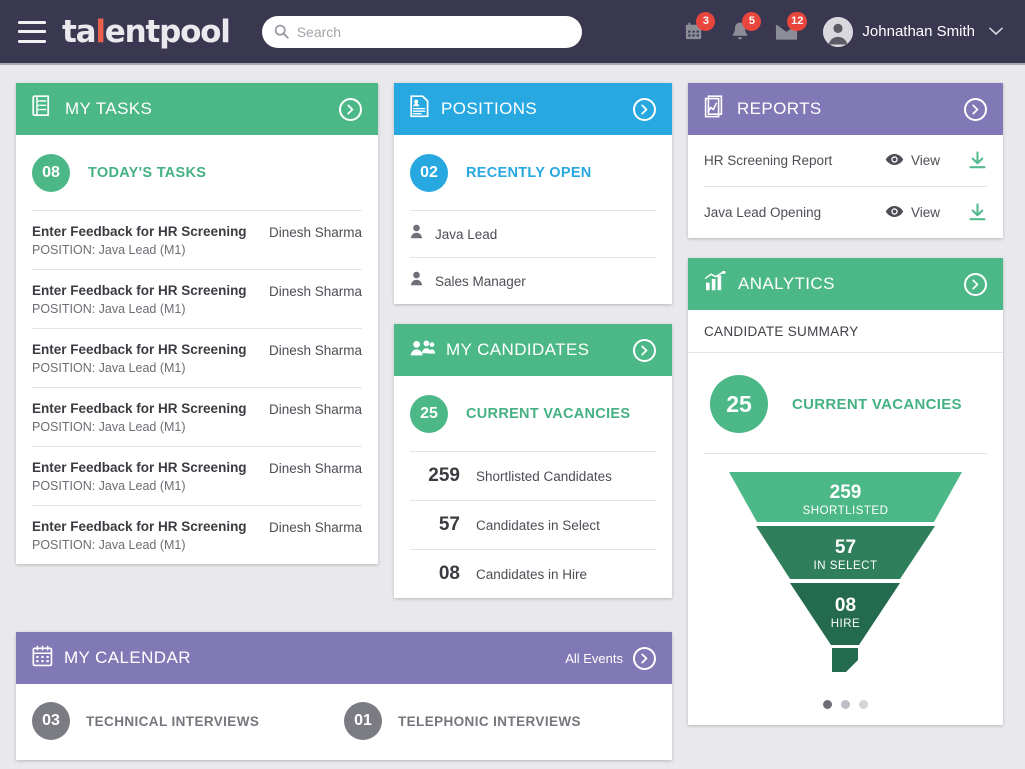  Describe the element at coordinates (786, 31) in the screenshot. I see `messages-nav-button: 12` at that location.